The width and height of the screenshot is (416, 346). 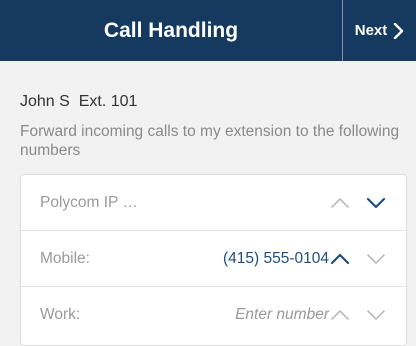 I want to click on row-label: Mobile:, so click(x=65, y=258).